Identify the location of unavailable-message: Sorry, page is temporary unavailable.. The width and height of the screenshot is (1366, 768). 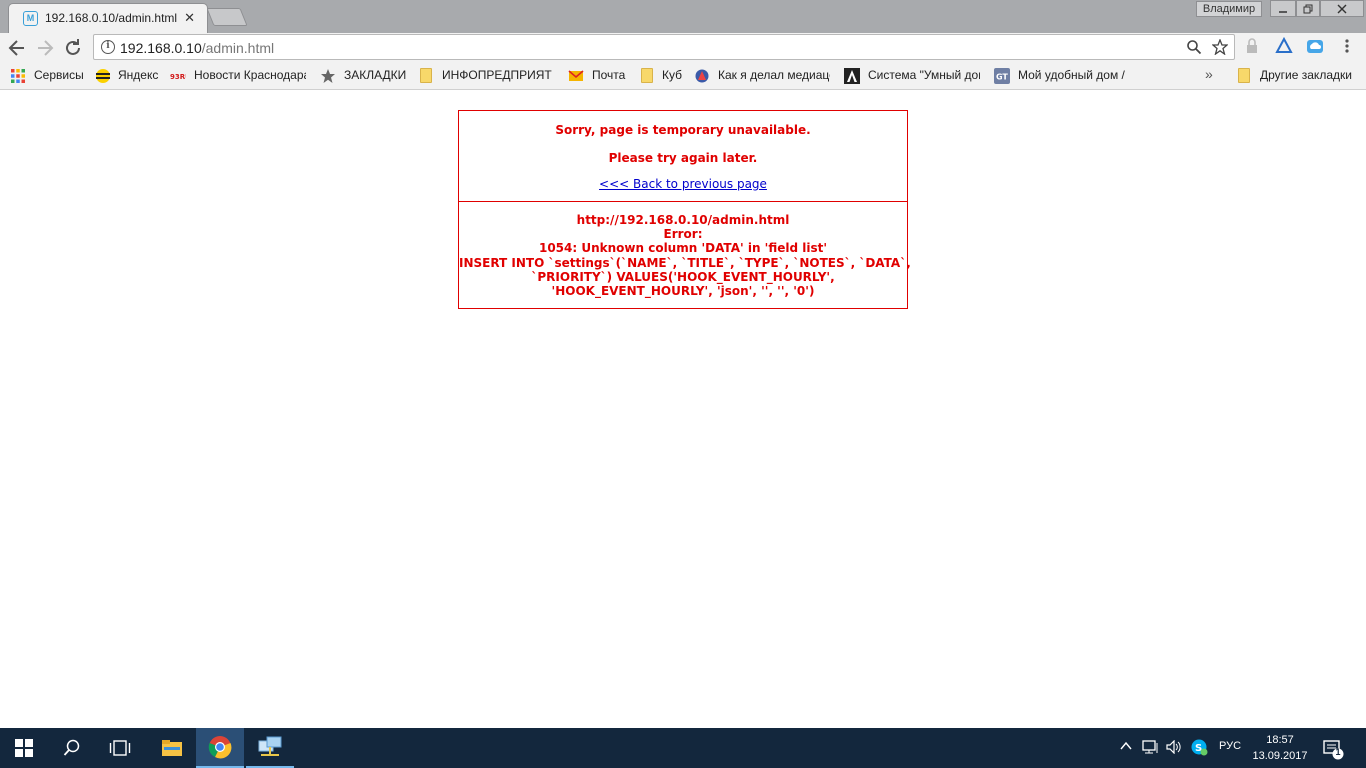
(683, 130).